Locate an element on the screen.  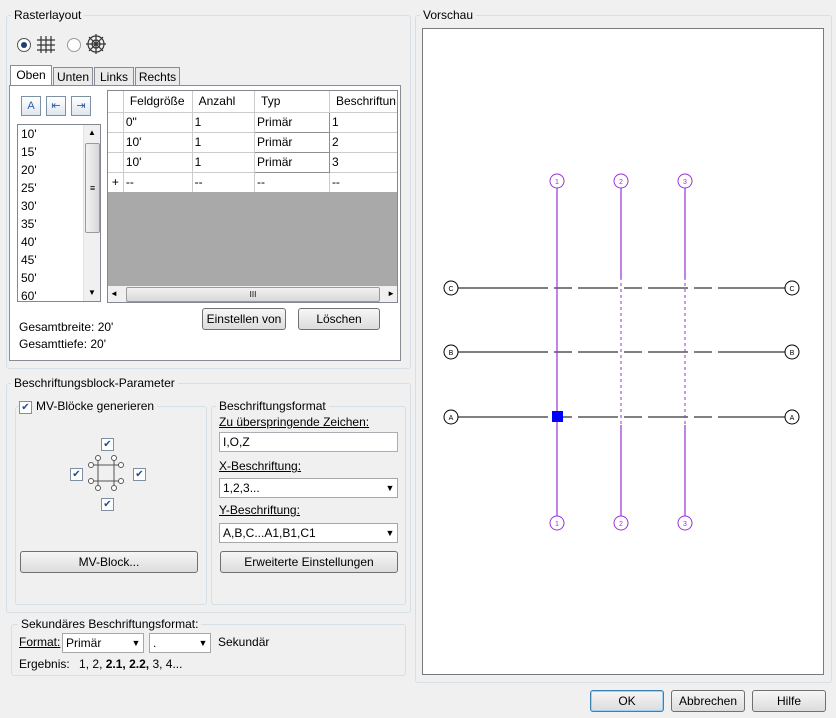
cell-size: 0" is located at coordinates (158, 122).